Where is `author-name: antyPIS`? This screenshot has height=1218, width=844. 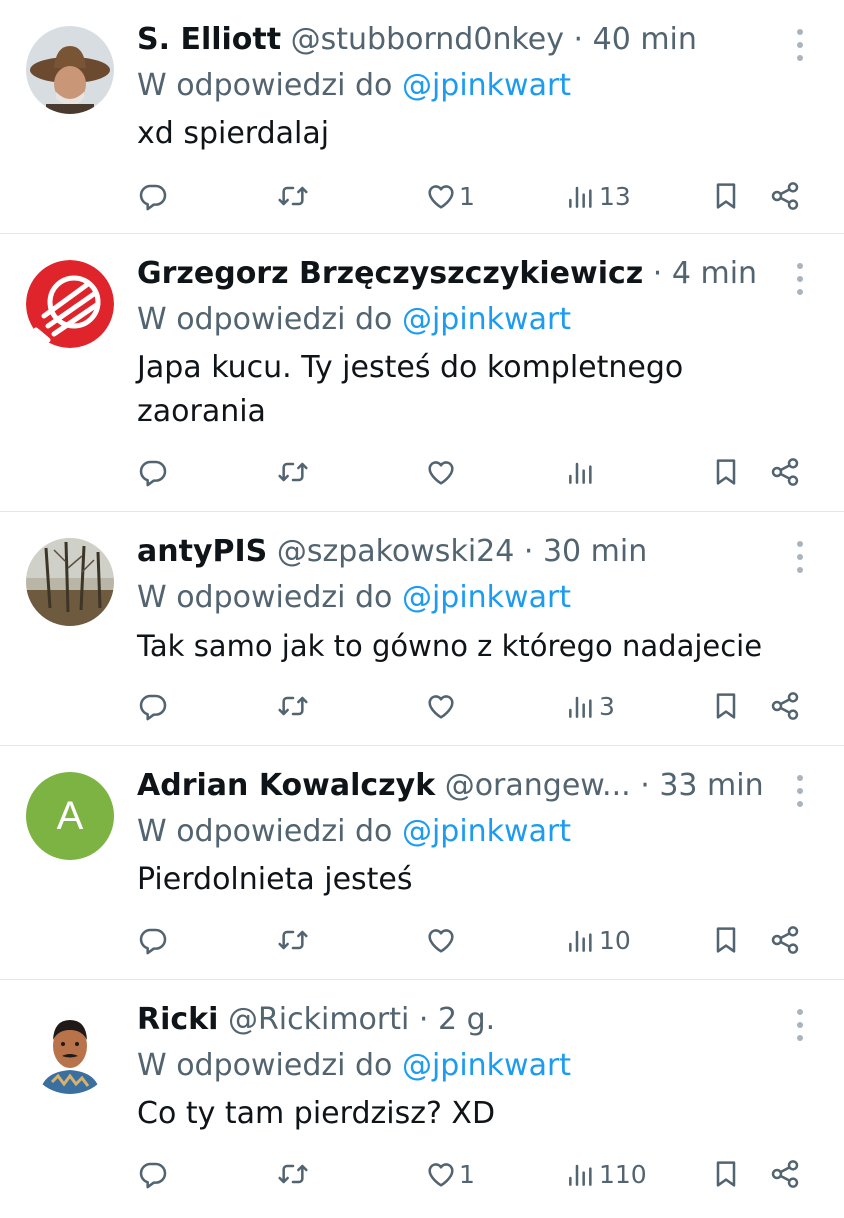 author-name: antyPIS is located at coordinates (202, 551).